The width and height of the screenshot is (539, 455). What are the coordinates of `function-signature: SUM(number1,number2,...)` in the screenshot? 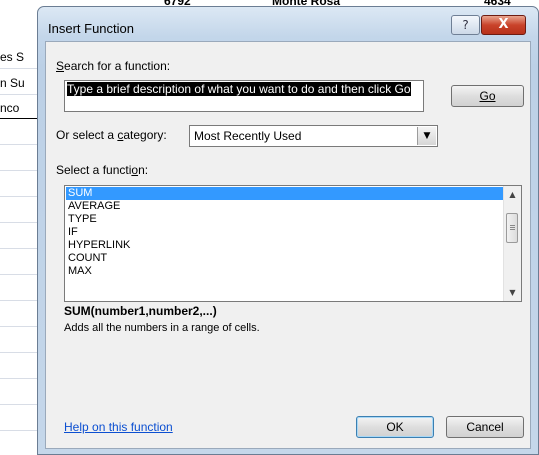 It's located at (140, 311).